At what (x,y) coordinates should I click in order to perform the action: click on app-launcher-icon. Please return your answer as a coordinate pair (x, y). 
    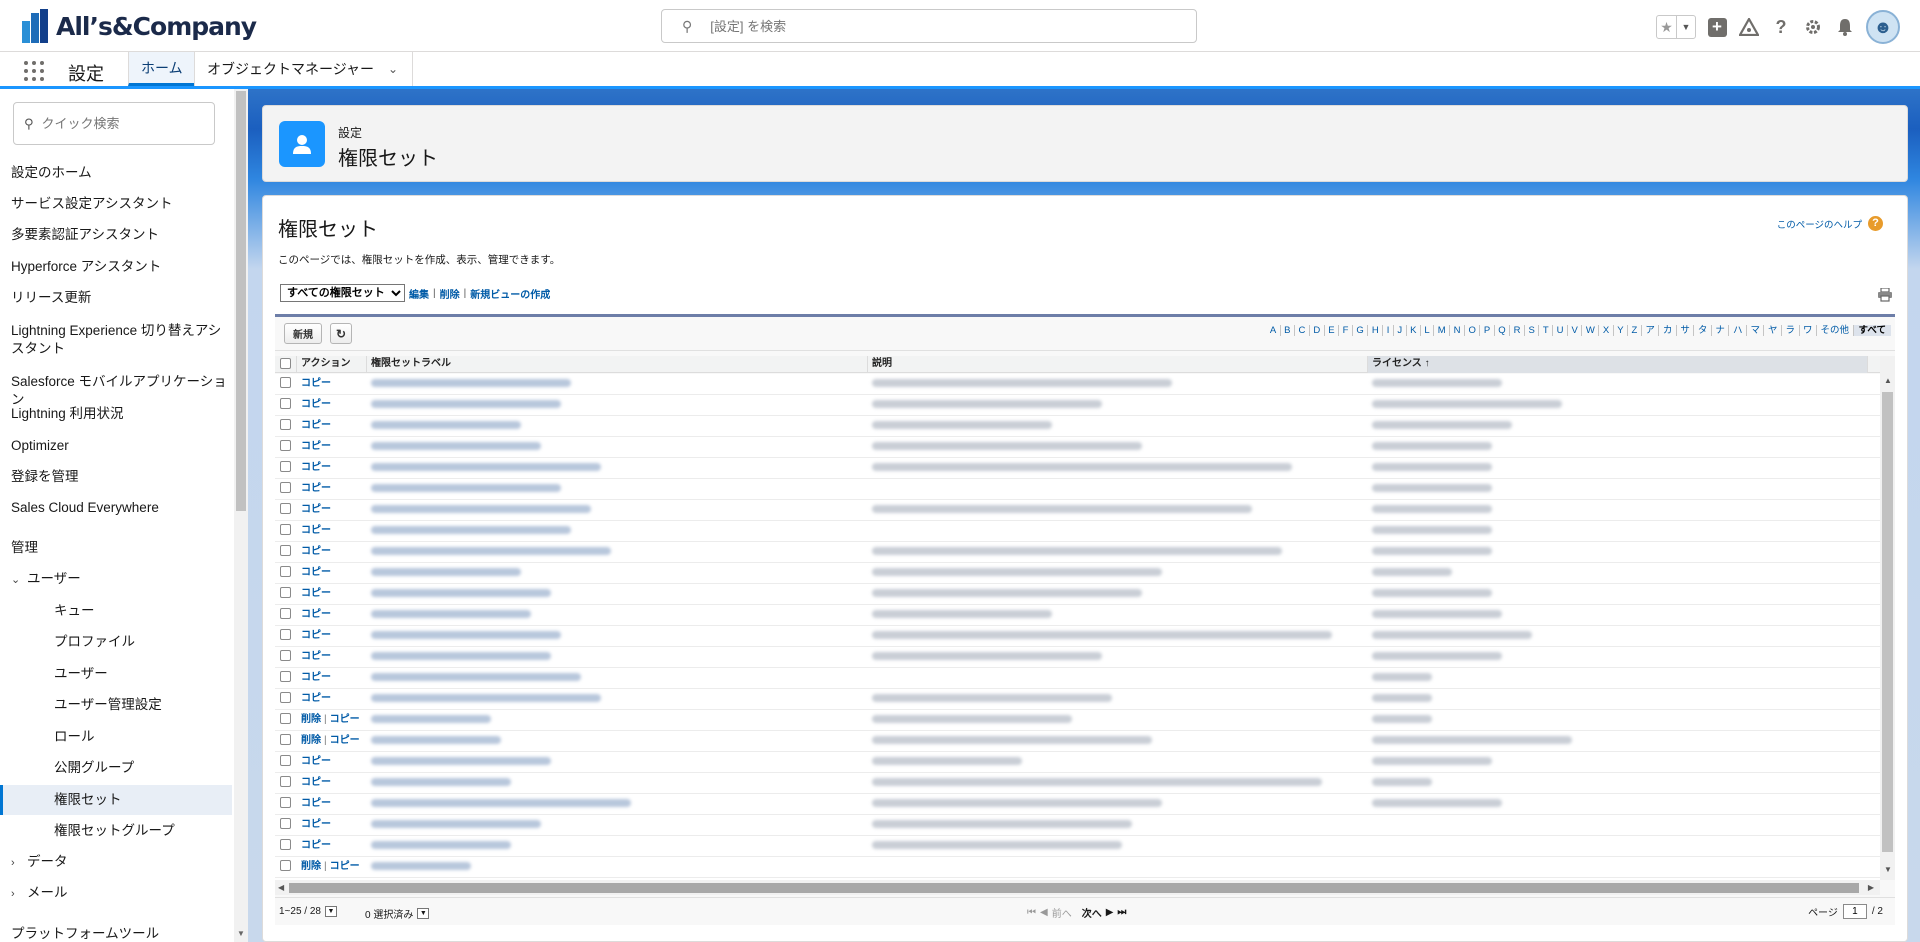
    Looking at the image, I should click on (34, 71).